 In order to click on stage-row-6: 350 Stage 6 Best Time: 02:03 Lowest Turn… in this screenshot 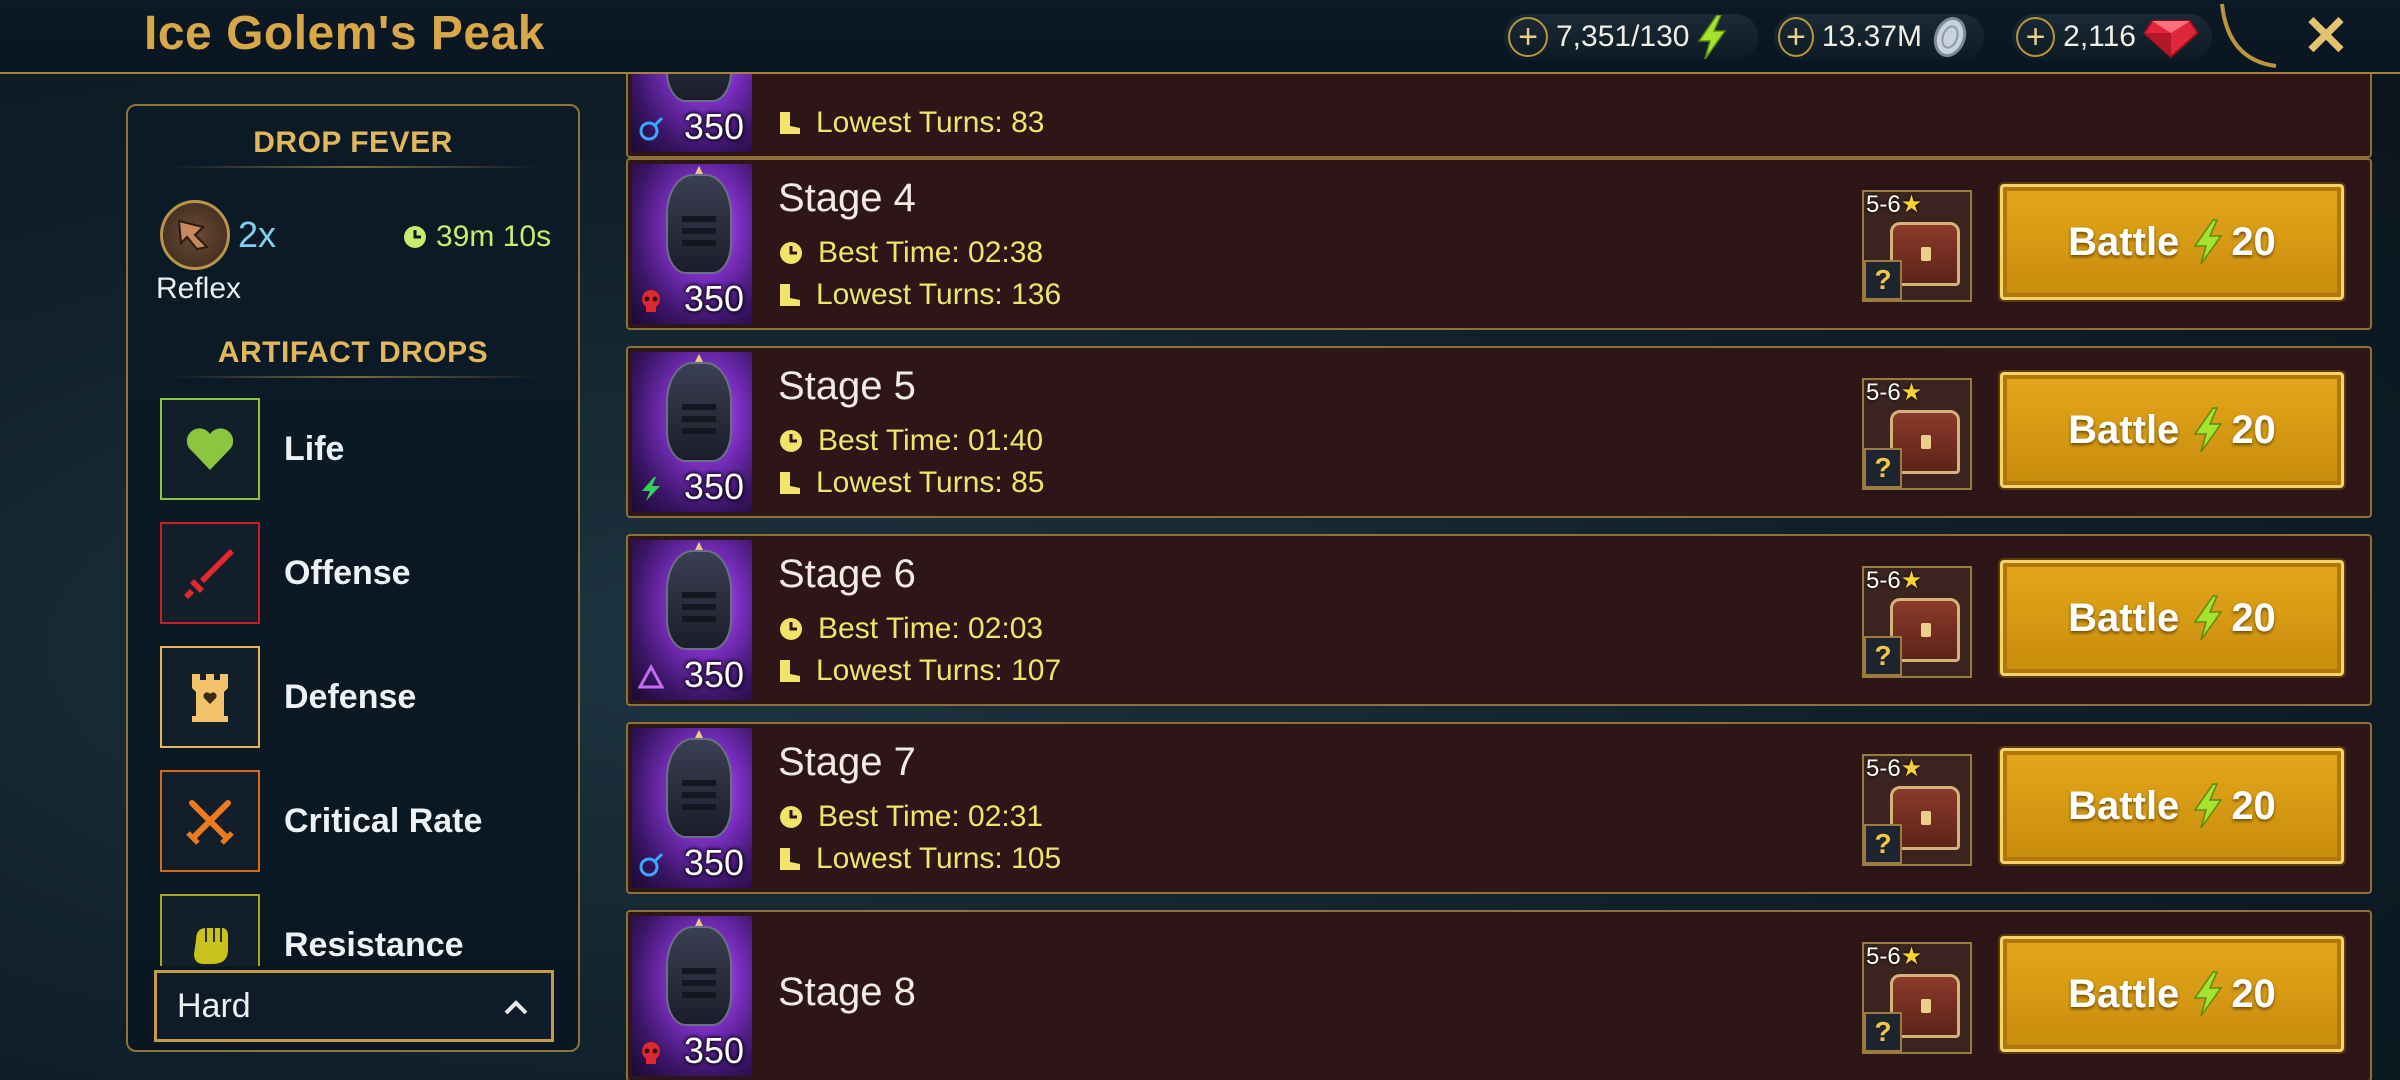, I will do `click(1499, 620)`.